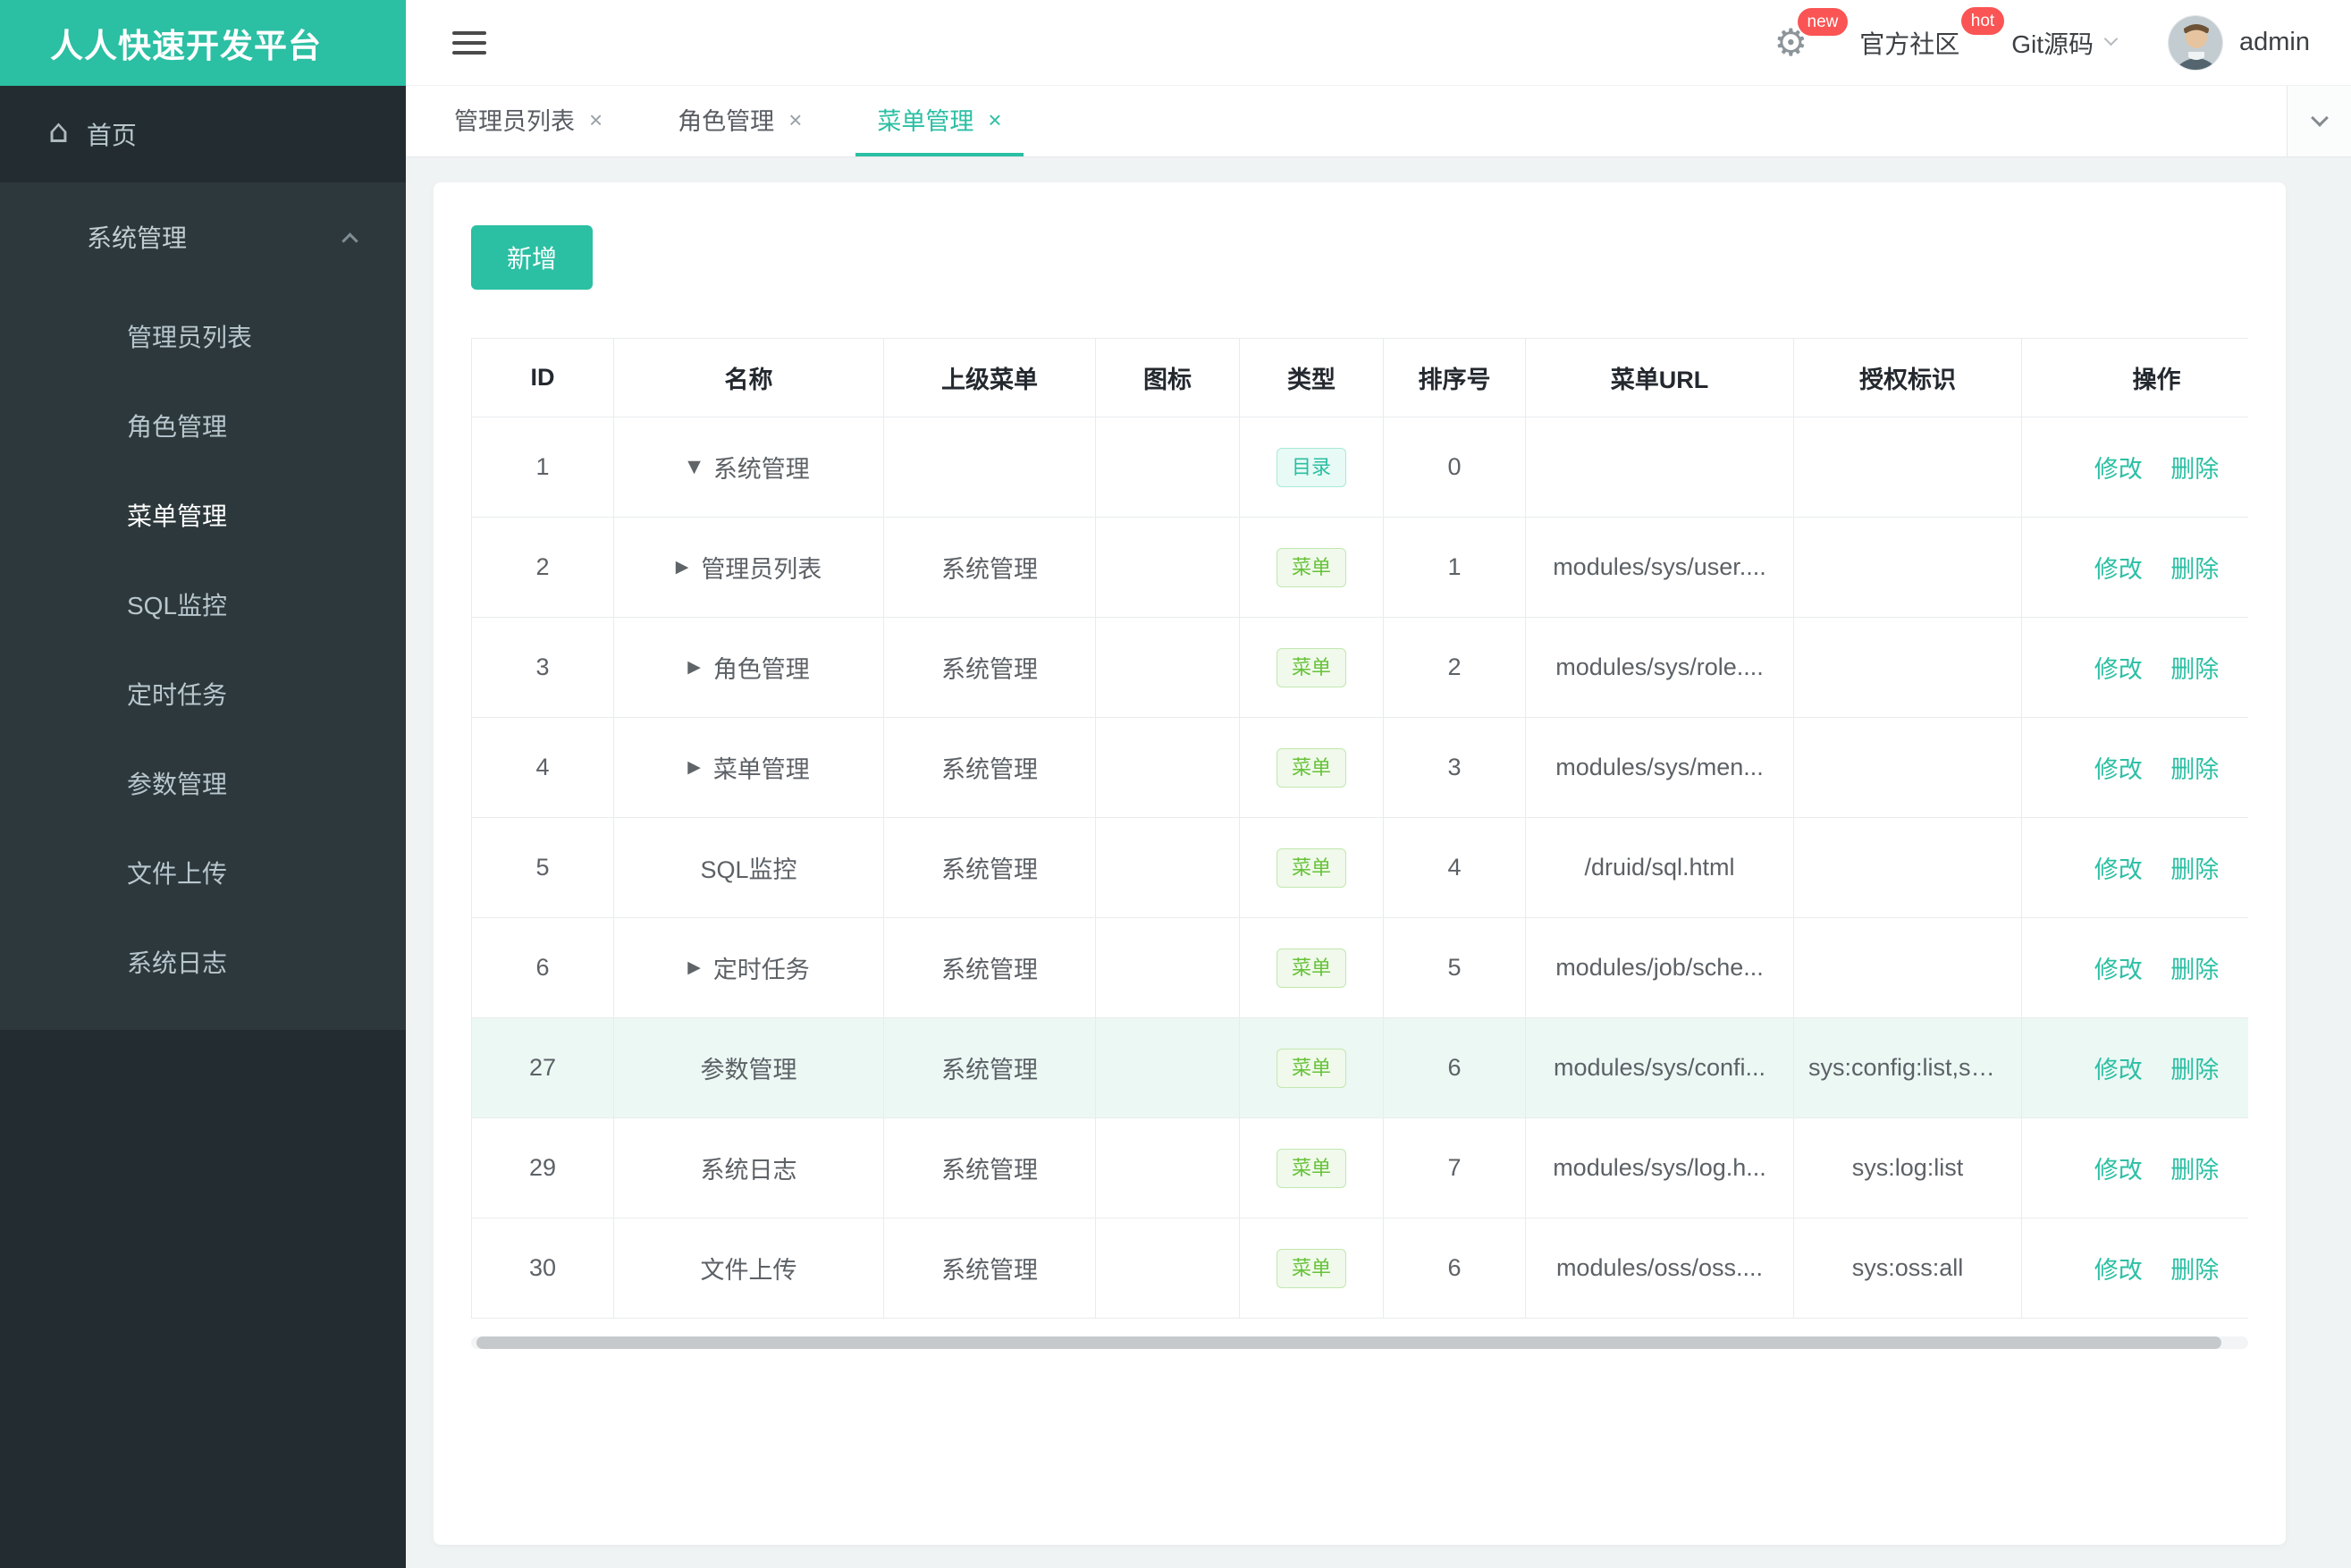 The width and height of the screenshot is (2351, 1568). I want to click on cell-name: 菜单管理, so click(748, 767).